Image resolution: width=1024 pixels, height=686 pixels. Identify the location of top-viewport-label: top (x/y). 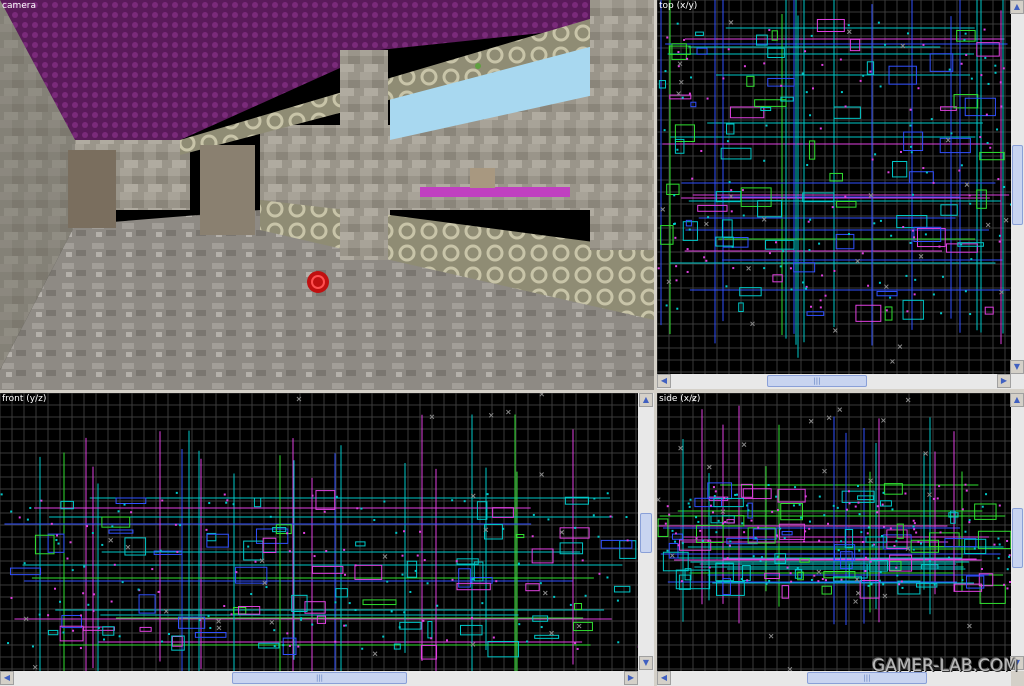
(678, 6).